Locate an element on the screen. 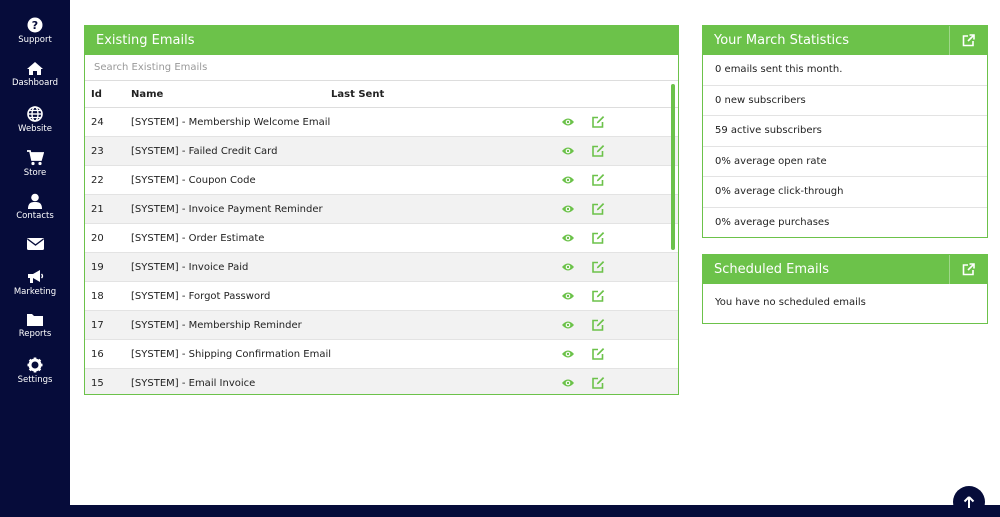 The image size is (1000, 517). email-id: 23 is located at coordinates (97, 151).